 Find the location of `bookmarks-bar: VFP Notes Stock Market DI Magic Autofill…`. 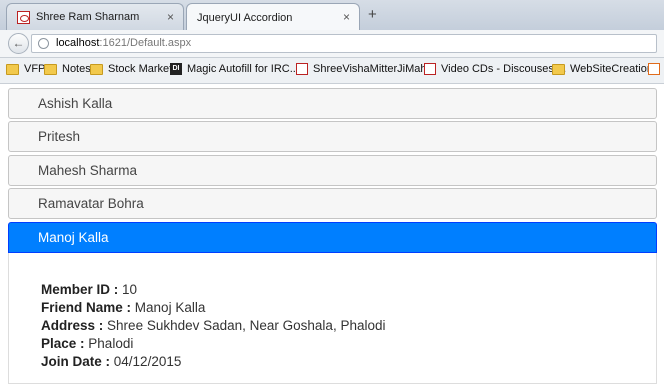

bookmarks-bar: VFP Notes Stock Market DI Magic Autofill… is located at coordinates (332, 71).